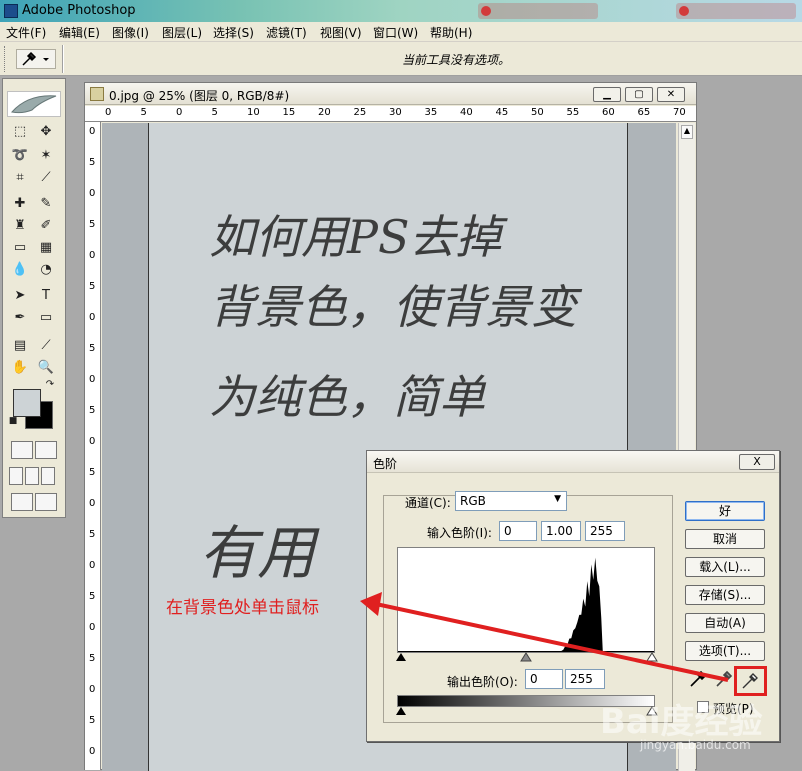 The image size is (802, 771). Describe the element at coordinates (27, 403) in the screenshot. I see `foreground-color-swatch` at that location.